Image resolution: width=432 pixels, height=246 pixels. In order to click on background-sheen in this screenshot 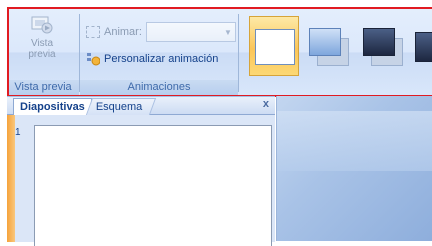, I will do `click(354, 141)`.